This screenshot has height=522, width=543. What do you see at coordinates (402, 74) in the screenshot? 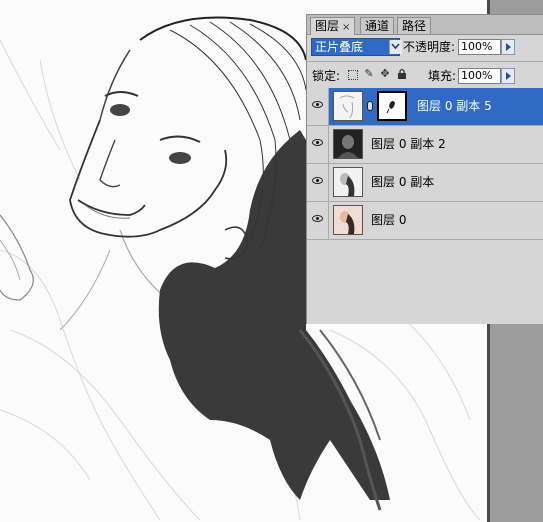
I see `lock-all-icon` at bounding box center [402, 74].